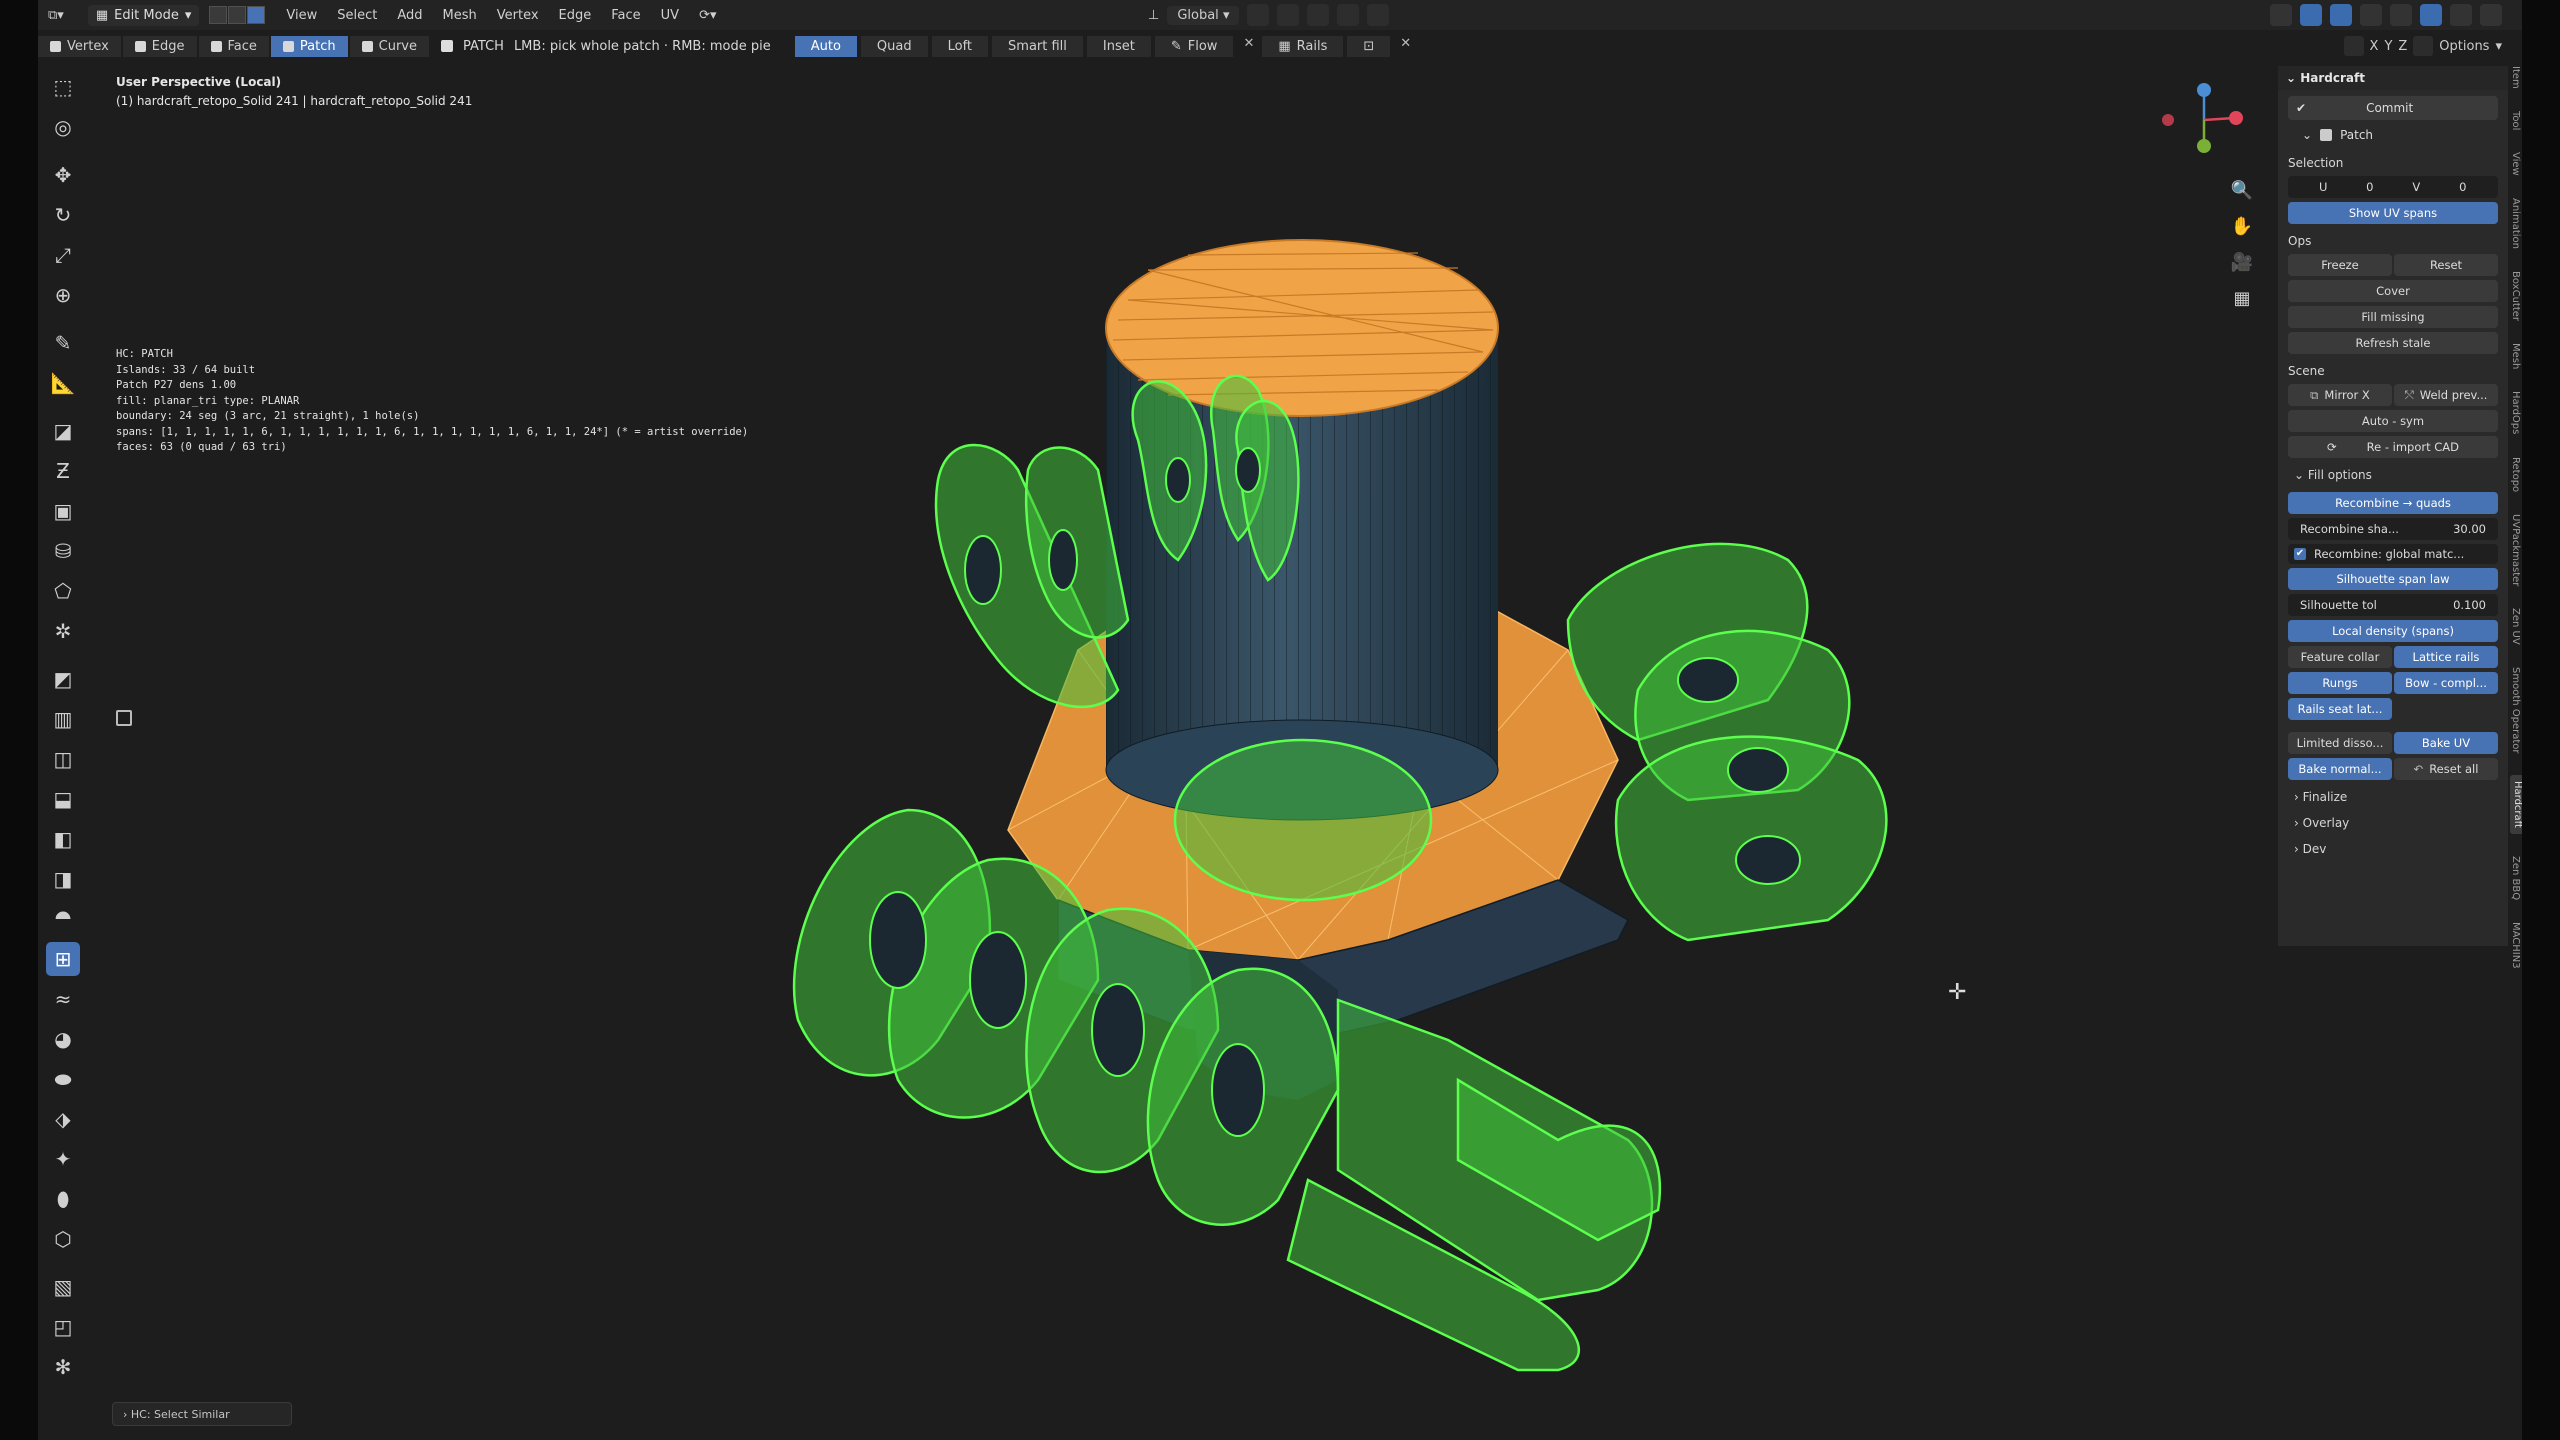  What do you see at coordinates (2340, 395) in the screenshot?
I see `mirror-x-button: ⧉ Mirror X` at bounding box center [2340, 395].